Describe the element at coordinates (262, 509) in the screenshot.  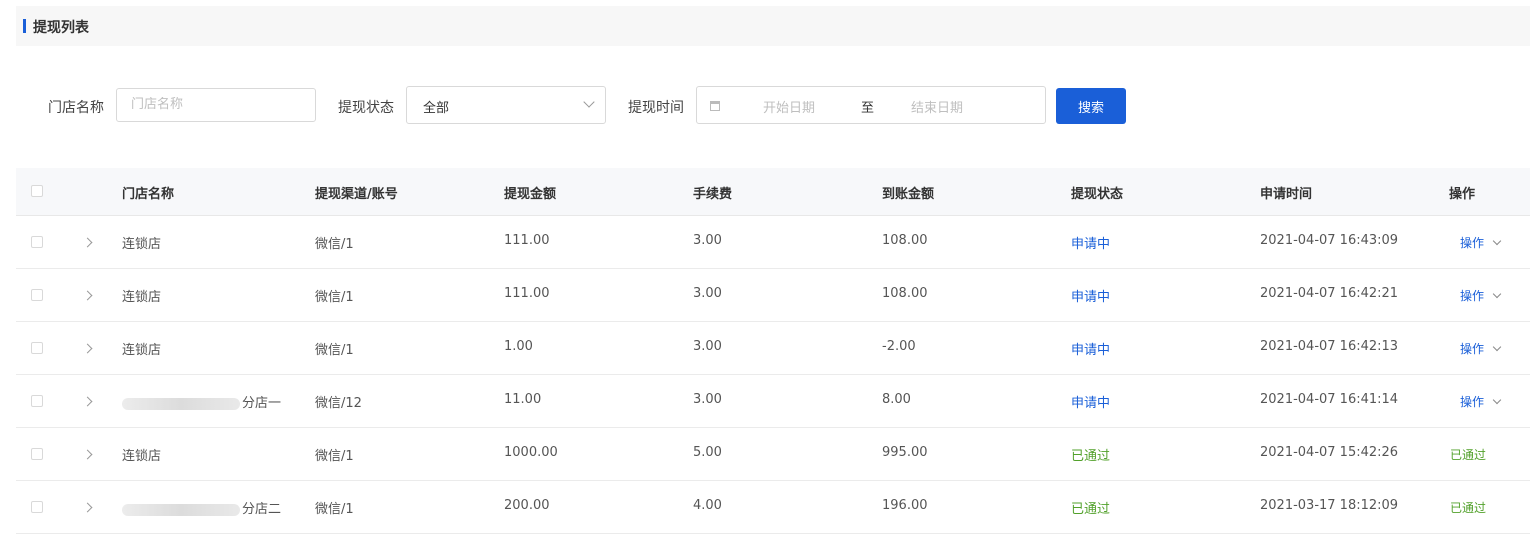
I see `store-name-text: 分店二` at that location.